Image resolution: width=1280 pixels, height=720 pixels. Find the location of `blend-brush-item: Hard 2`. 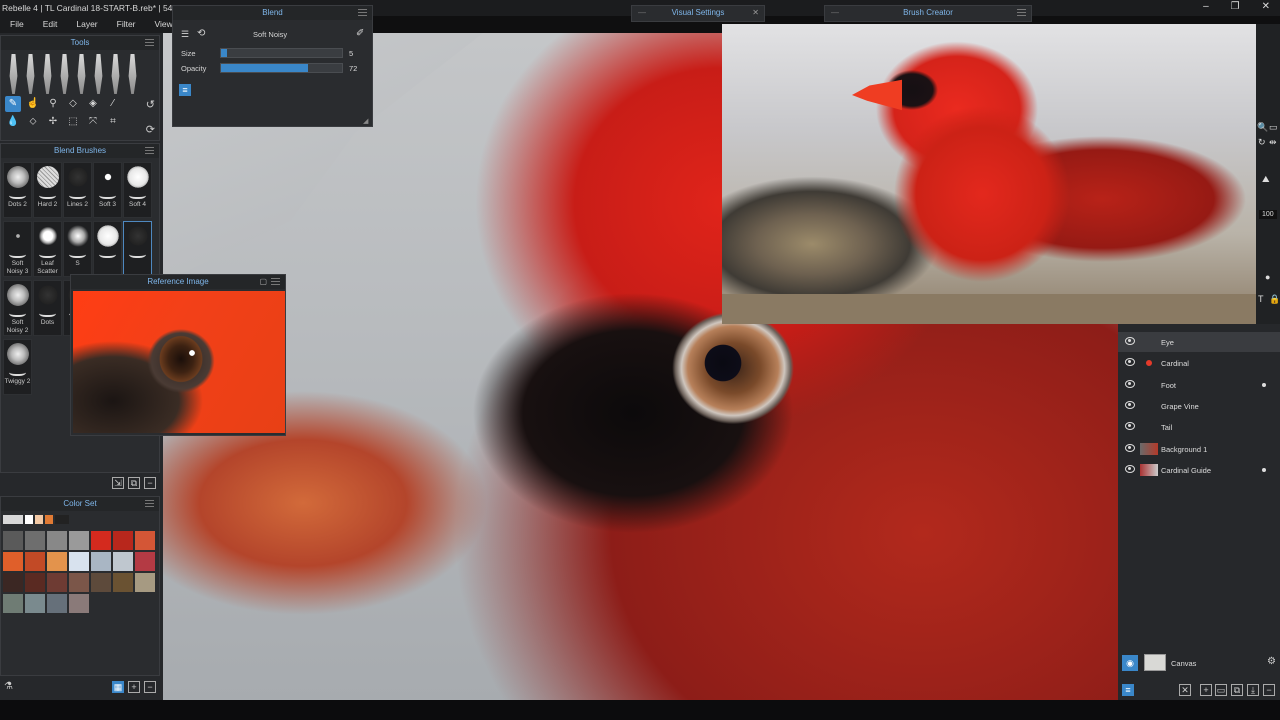

blend-brush-item: Hard 2 is located at coordinates (47, 190).